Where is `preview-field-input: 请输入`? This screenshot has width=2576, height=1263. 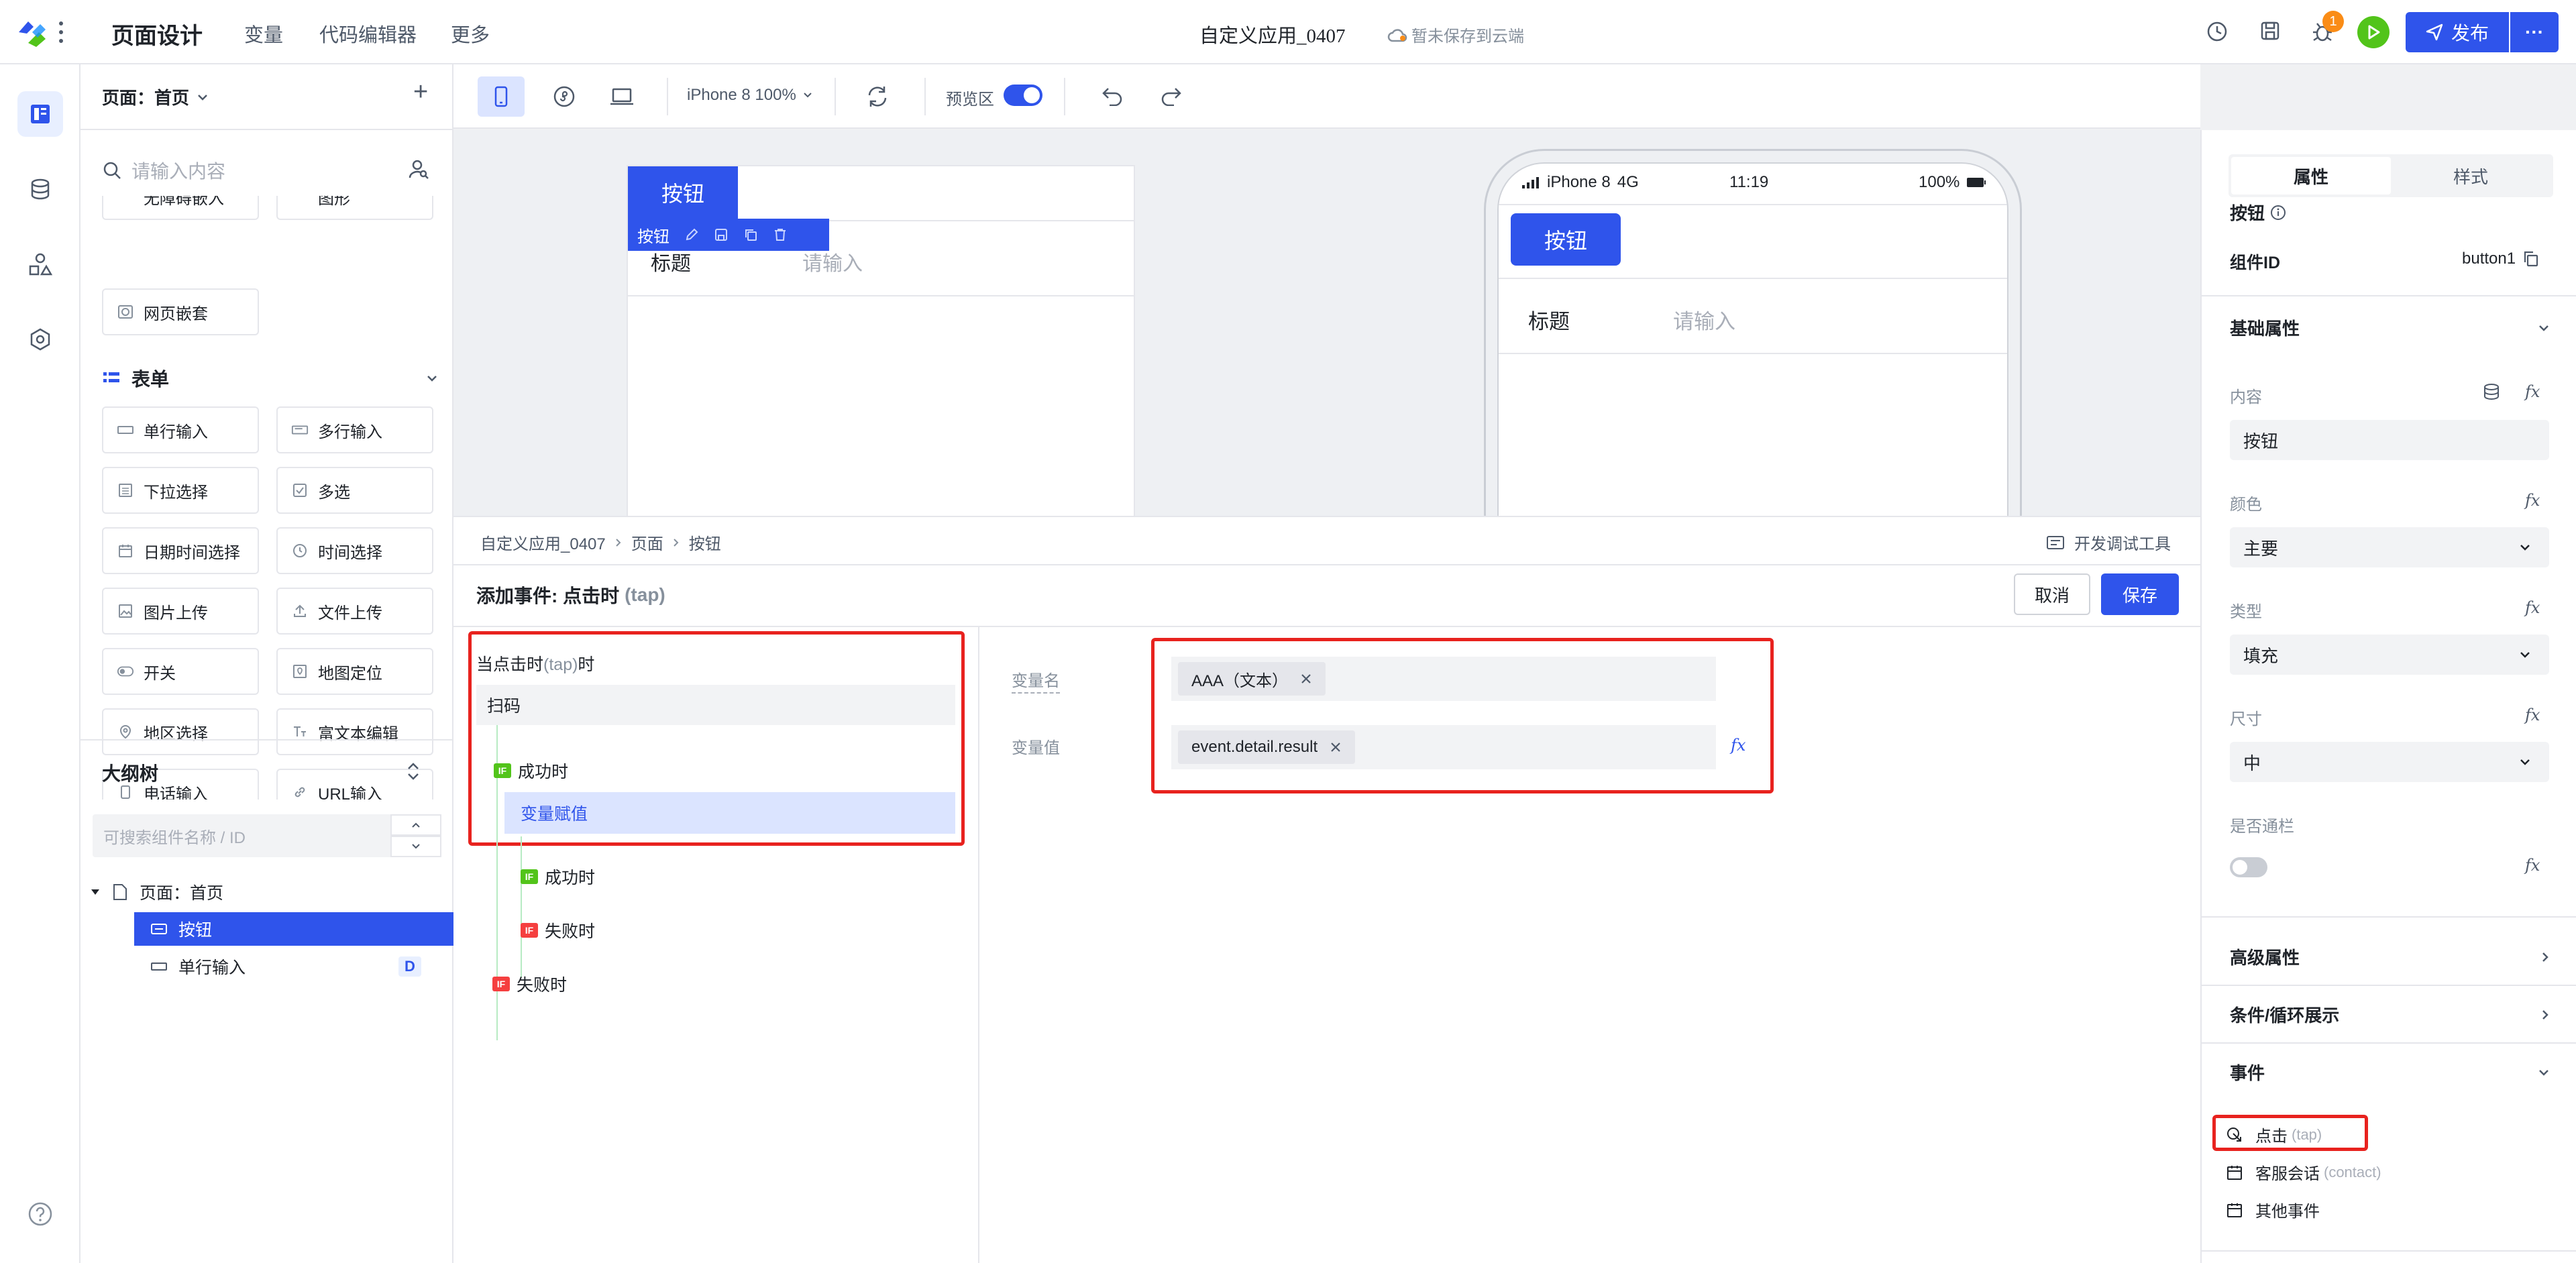
preview-field-input: 请输入 is located at coordinates (1704, 320).